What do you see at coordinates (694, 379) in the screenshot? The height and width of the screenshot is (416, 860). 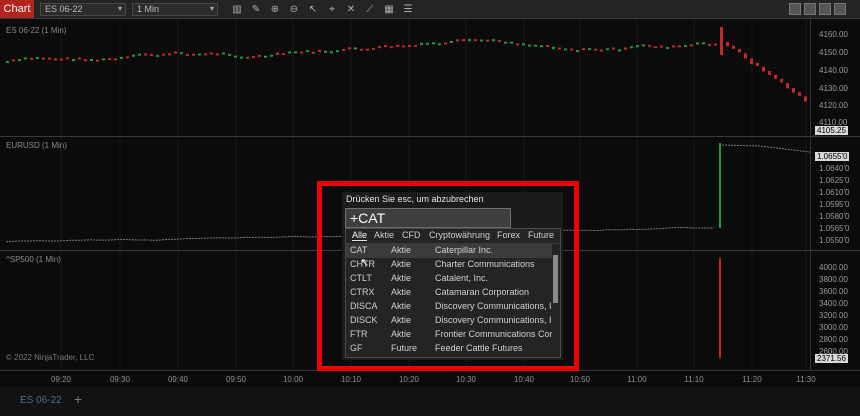 I see `time-label: 11:10` at bounding box center [694, 379].